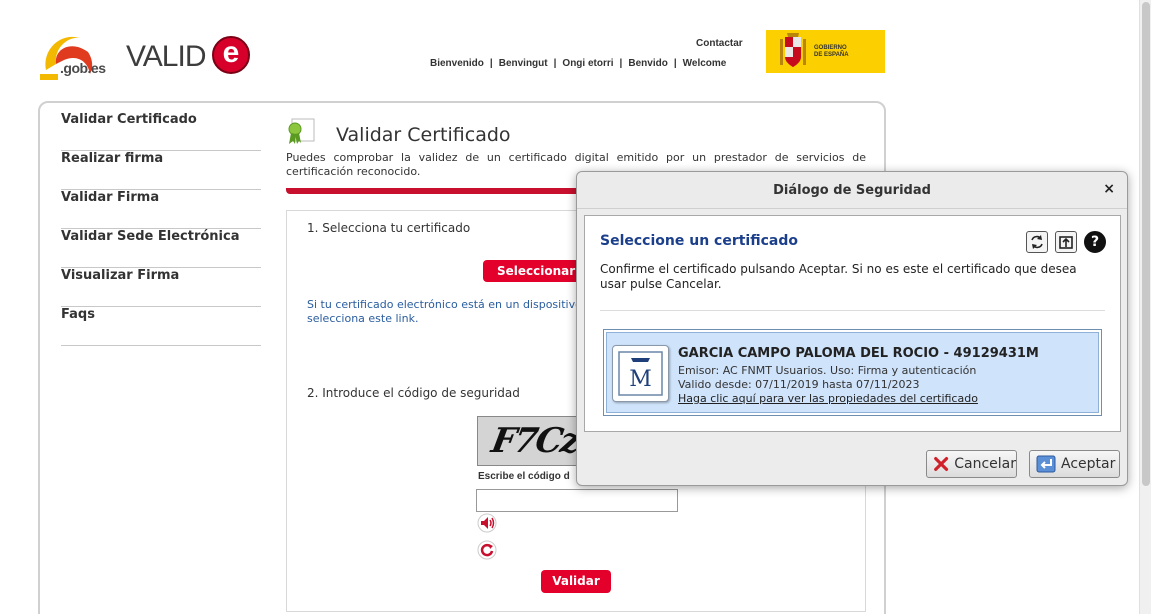  Describe the element at coordinates (535, 441) in the screenshot. I see `captcha-text: F7Cz` at that location.